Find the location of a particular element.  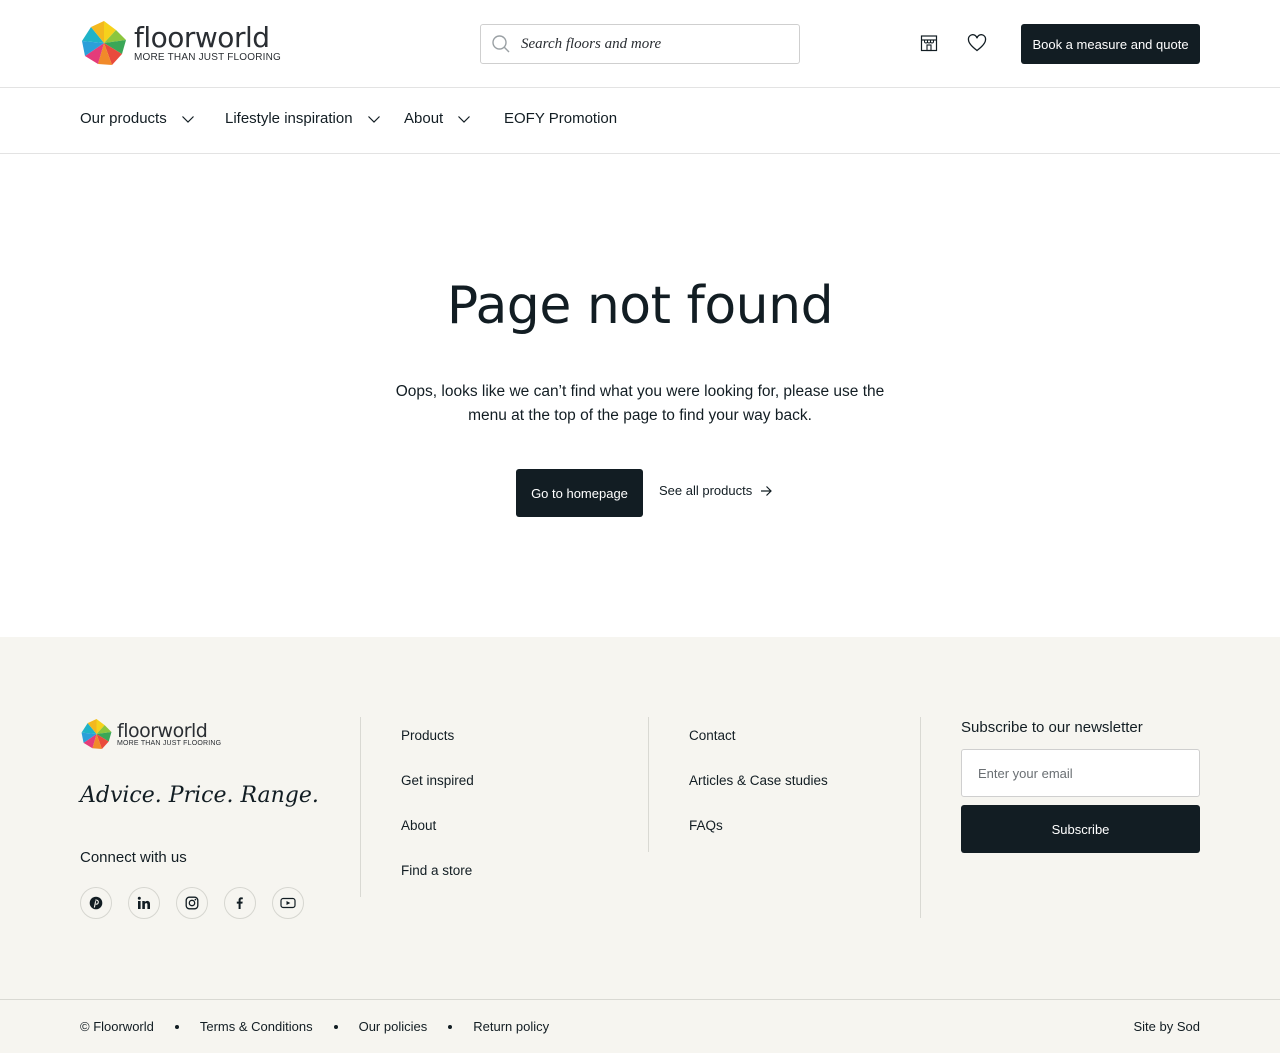

youtube-button is located at coordinates (288, 903).